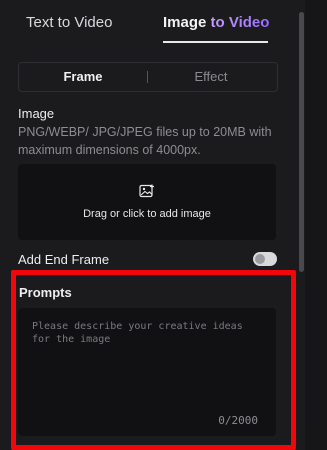 This screenshot has width=327, height=450. Describe the element at coordinates (260, 259) in the screenshot. I see `toggle-knob` at that location.